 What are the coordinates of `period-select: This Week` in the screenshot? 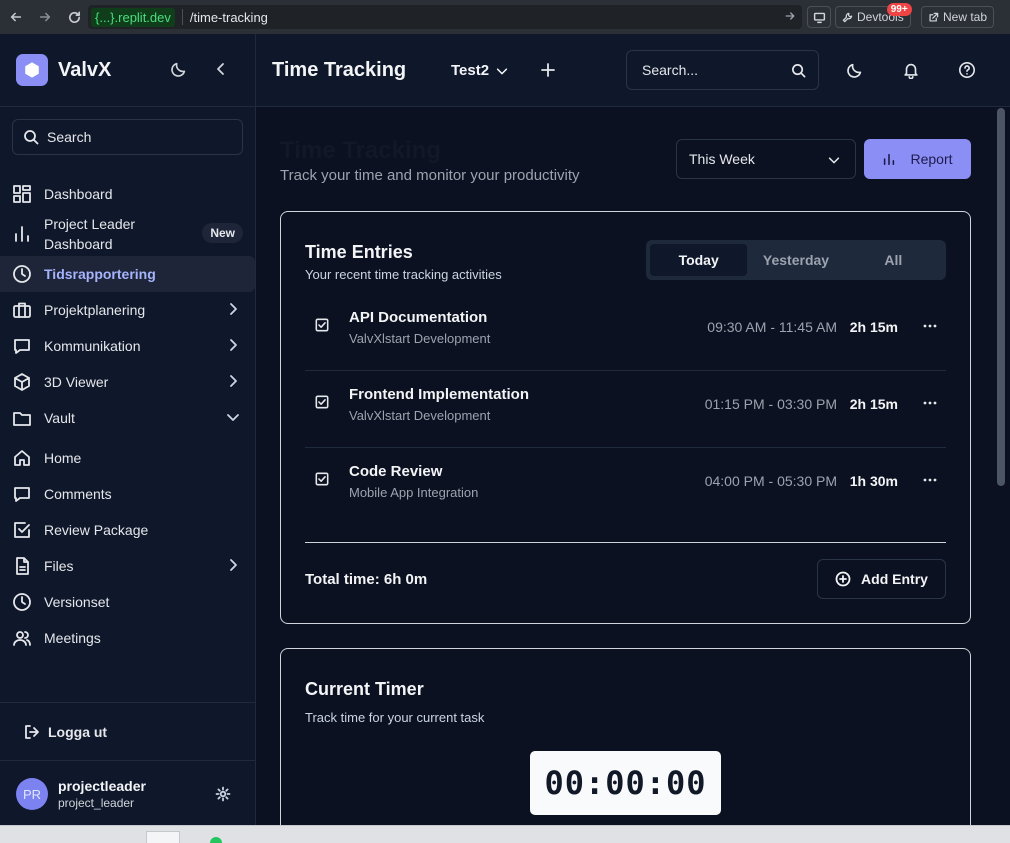 It's located at (766, 159).